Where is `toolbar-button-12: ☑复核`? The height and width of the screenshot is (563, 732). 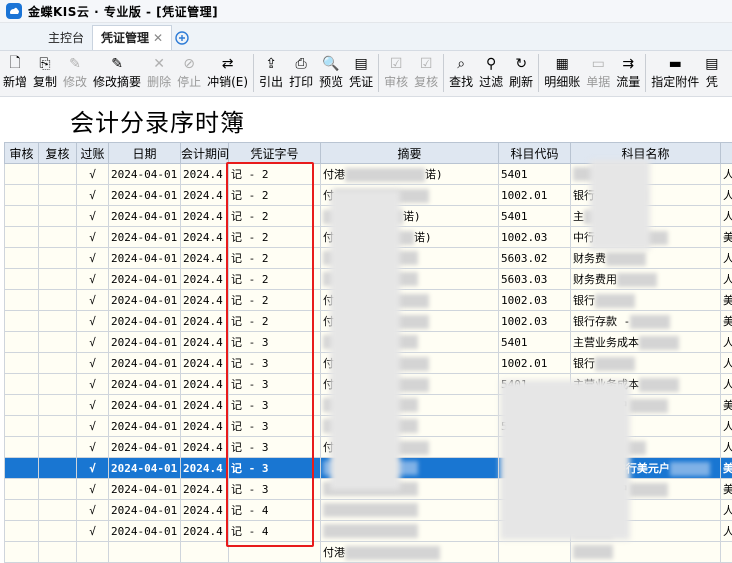 toolbar-button-12: ☑复核 is located at coordinates (426, 73).